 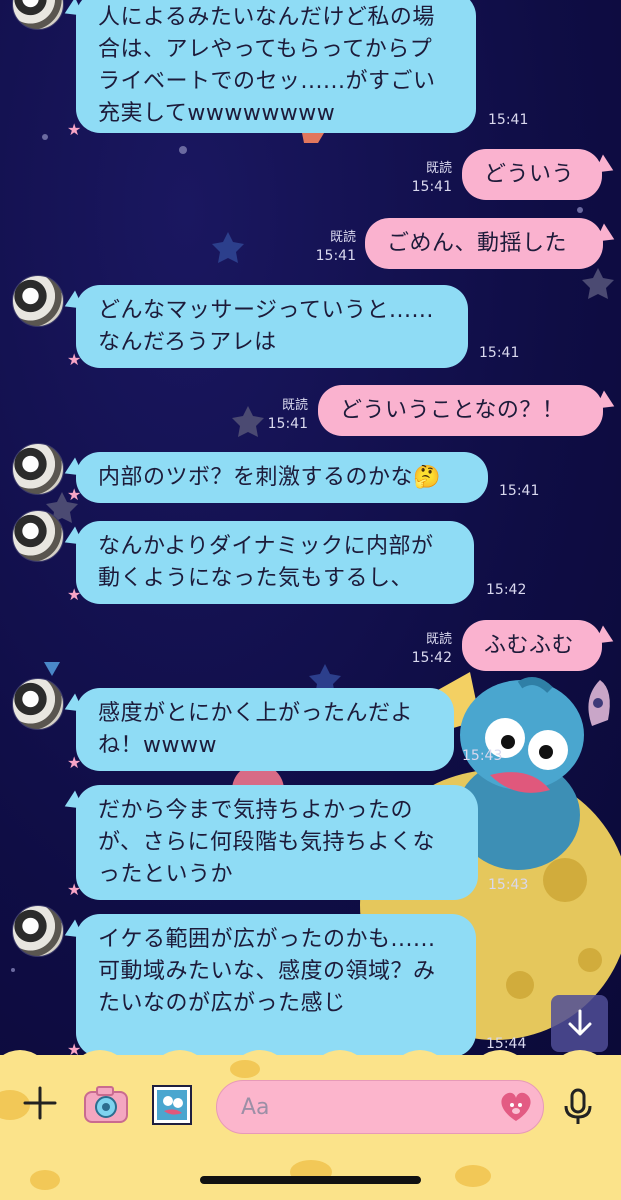 What do you see at coordinates (460, 410) in the screenshot?
I see `message-bubble: どういうことなの？！` at bounding box center [460, 410].